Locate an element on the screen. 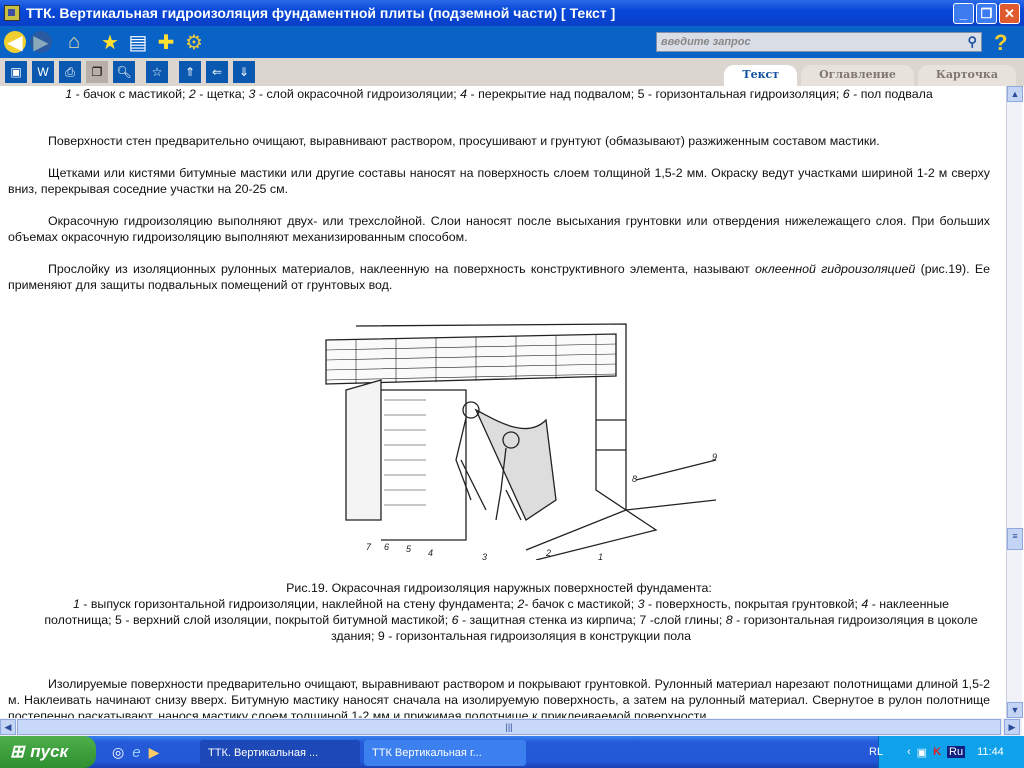  n: 1 is located at coordinates (76, 604).